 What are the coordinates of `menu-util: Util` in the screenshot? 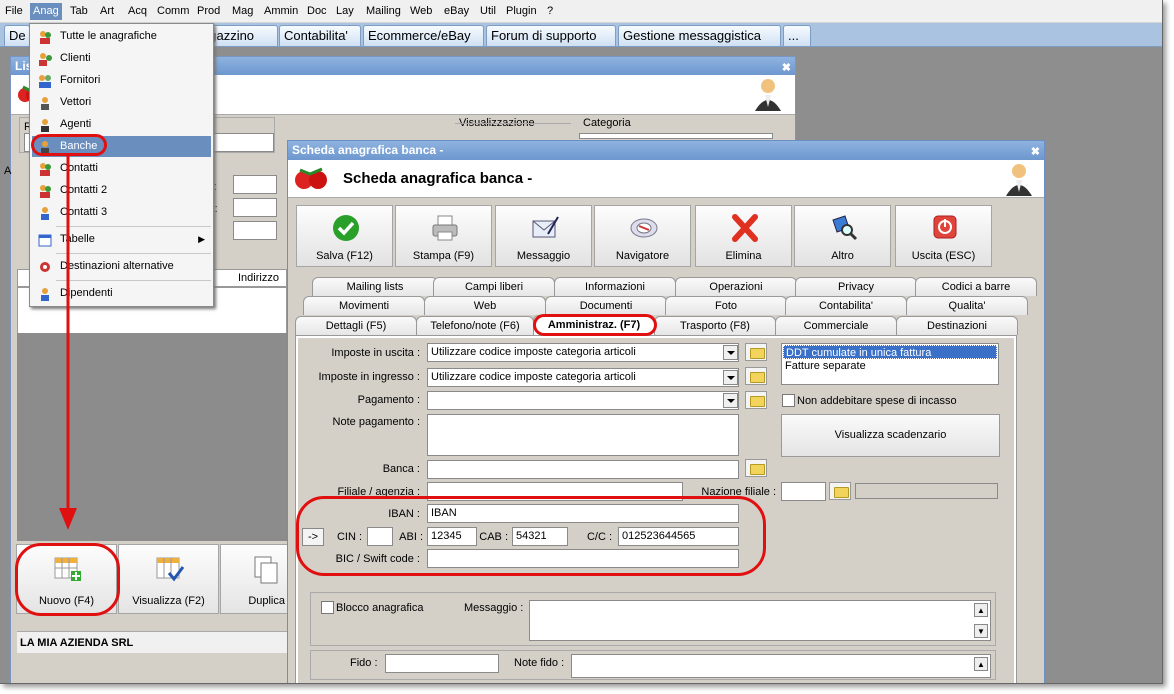 It's located at (488, 11).